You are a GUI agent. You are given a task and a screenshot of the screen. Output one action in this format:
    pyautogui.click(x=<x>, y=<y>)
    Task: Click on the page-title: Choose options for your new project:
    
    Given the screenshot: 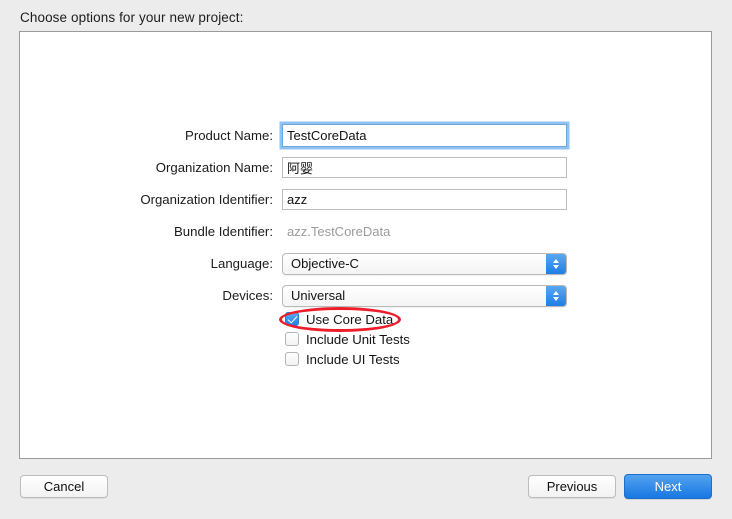 What is the action you would take?
    pyautogui.click(x=132, y=17)
    